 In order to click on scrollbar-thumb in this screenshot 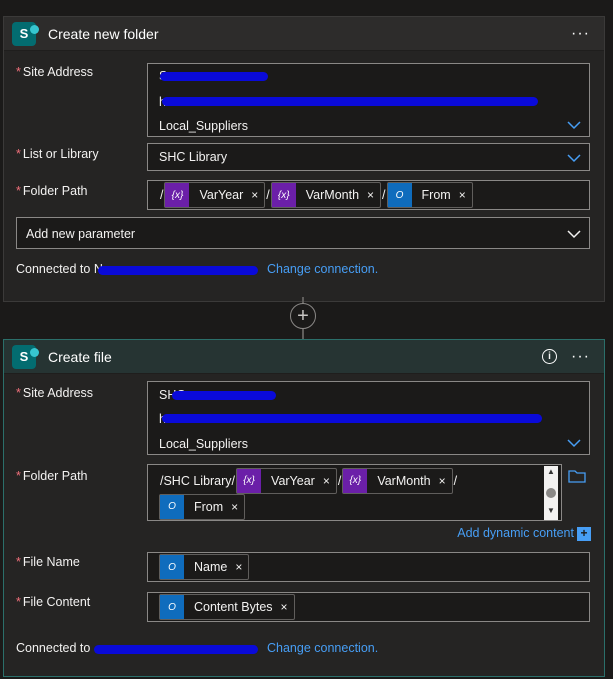, I will do `click(551, 493)`.